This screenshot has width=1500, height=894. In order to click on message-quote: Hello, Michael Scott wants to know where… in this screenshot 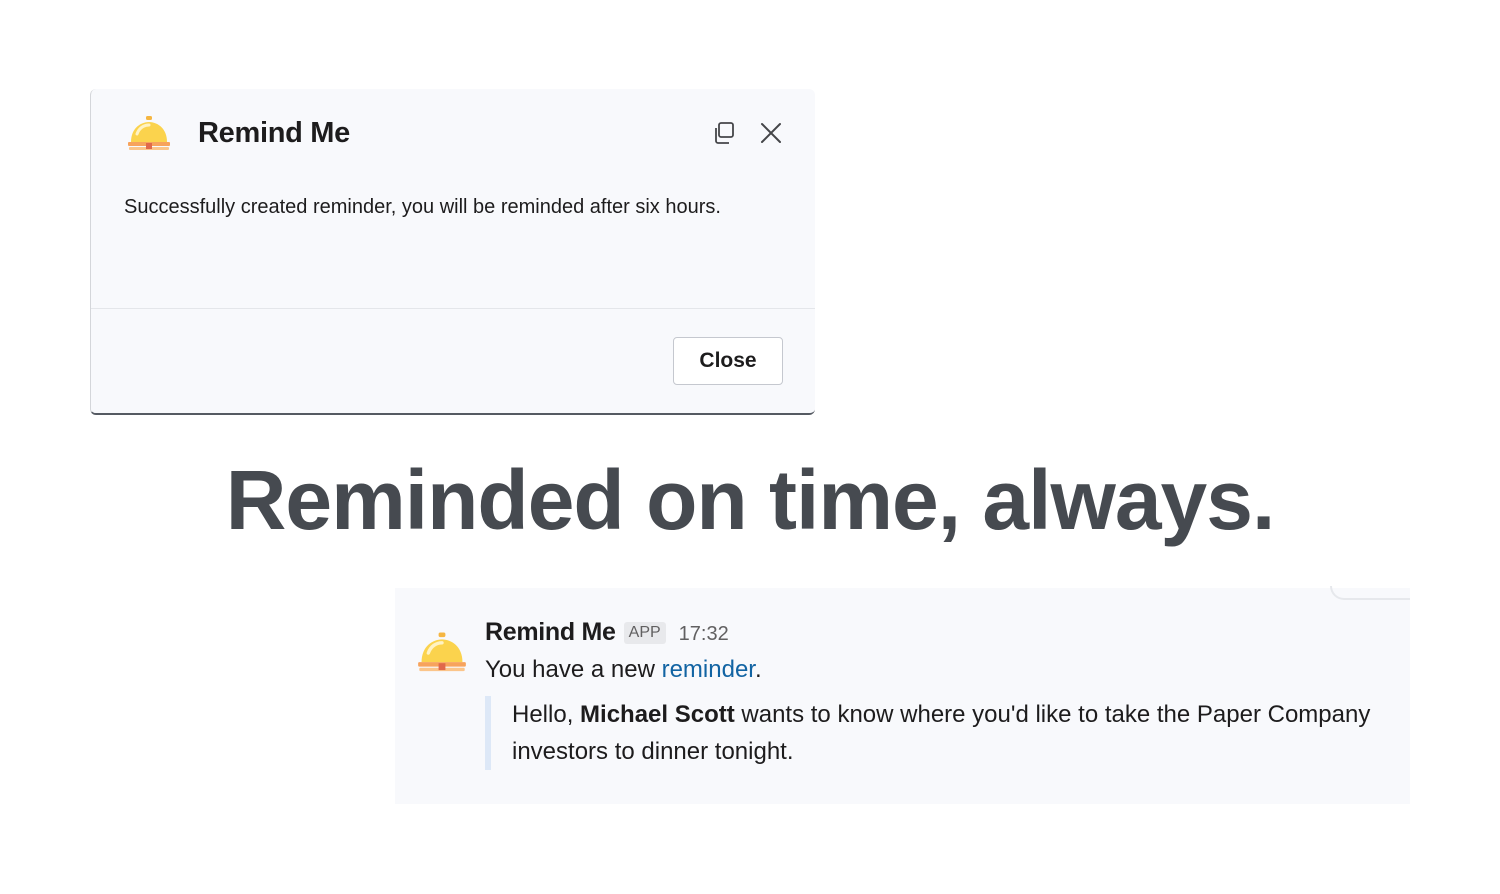, I will do `click(941, 733)`.